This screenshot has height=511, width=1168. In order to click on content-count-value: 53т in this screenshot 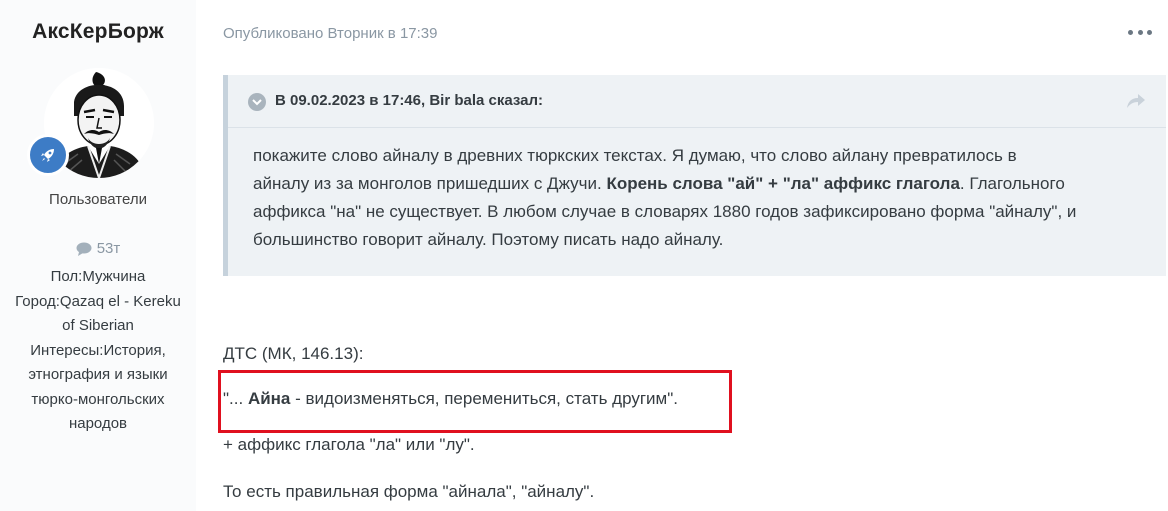, I will do `click(108, 248)`.